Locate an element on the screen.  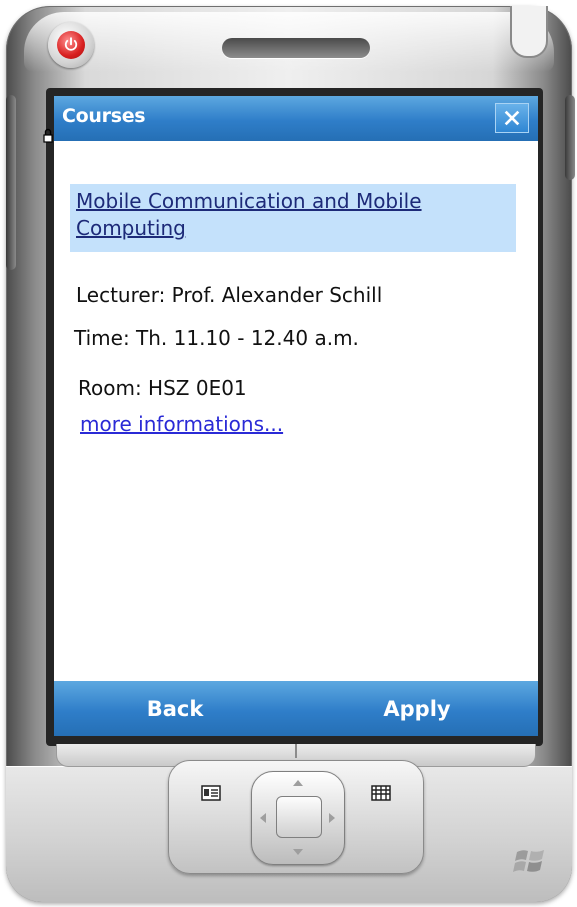
title-bar: Courses is located at coordinates (296, 118).